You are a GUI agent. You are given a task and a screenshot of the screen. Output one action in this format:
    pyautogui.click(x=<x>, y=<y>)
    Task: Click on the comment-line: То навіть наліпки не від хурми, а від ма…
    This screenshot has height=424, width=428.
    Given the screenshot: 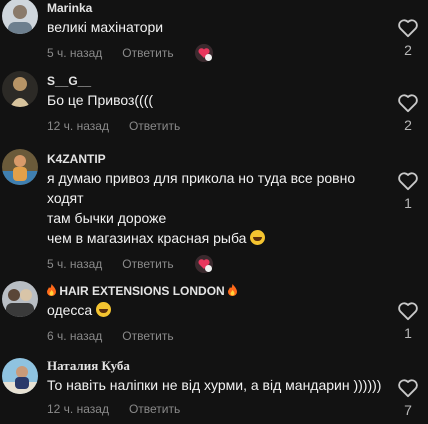 What is the action you would take?
    pyautogui.click(x=214, y=385)
    